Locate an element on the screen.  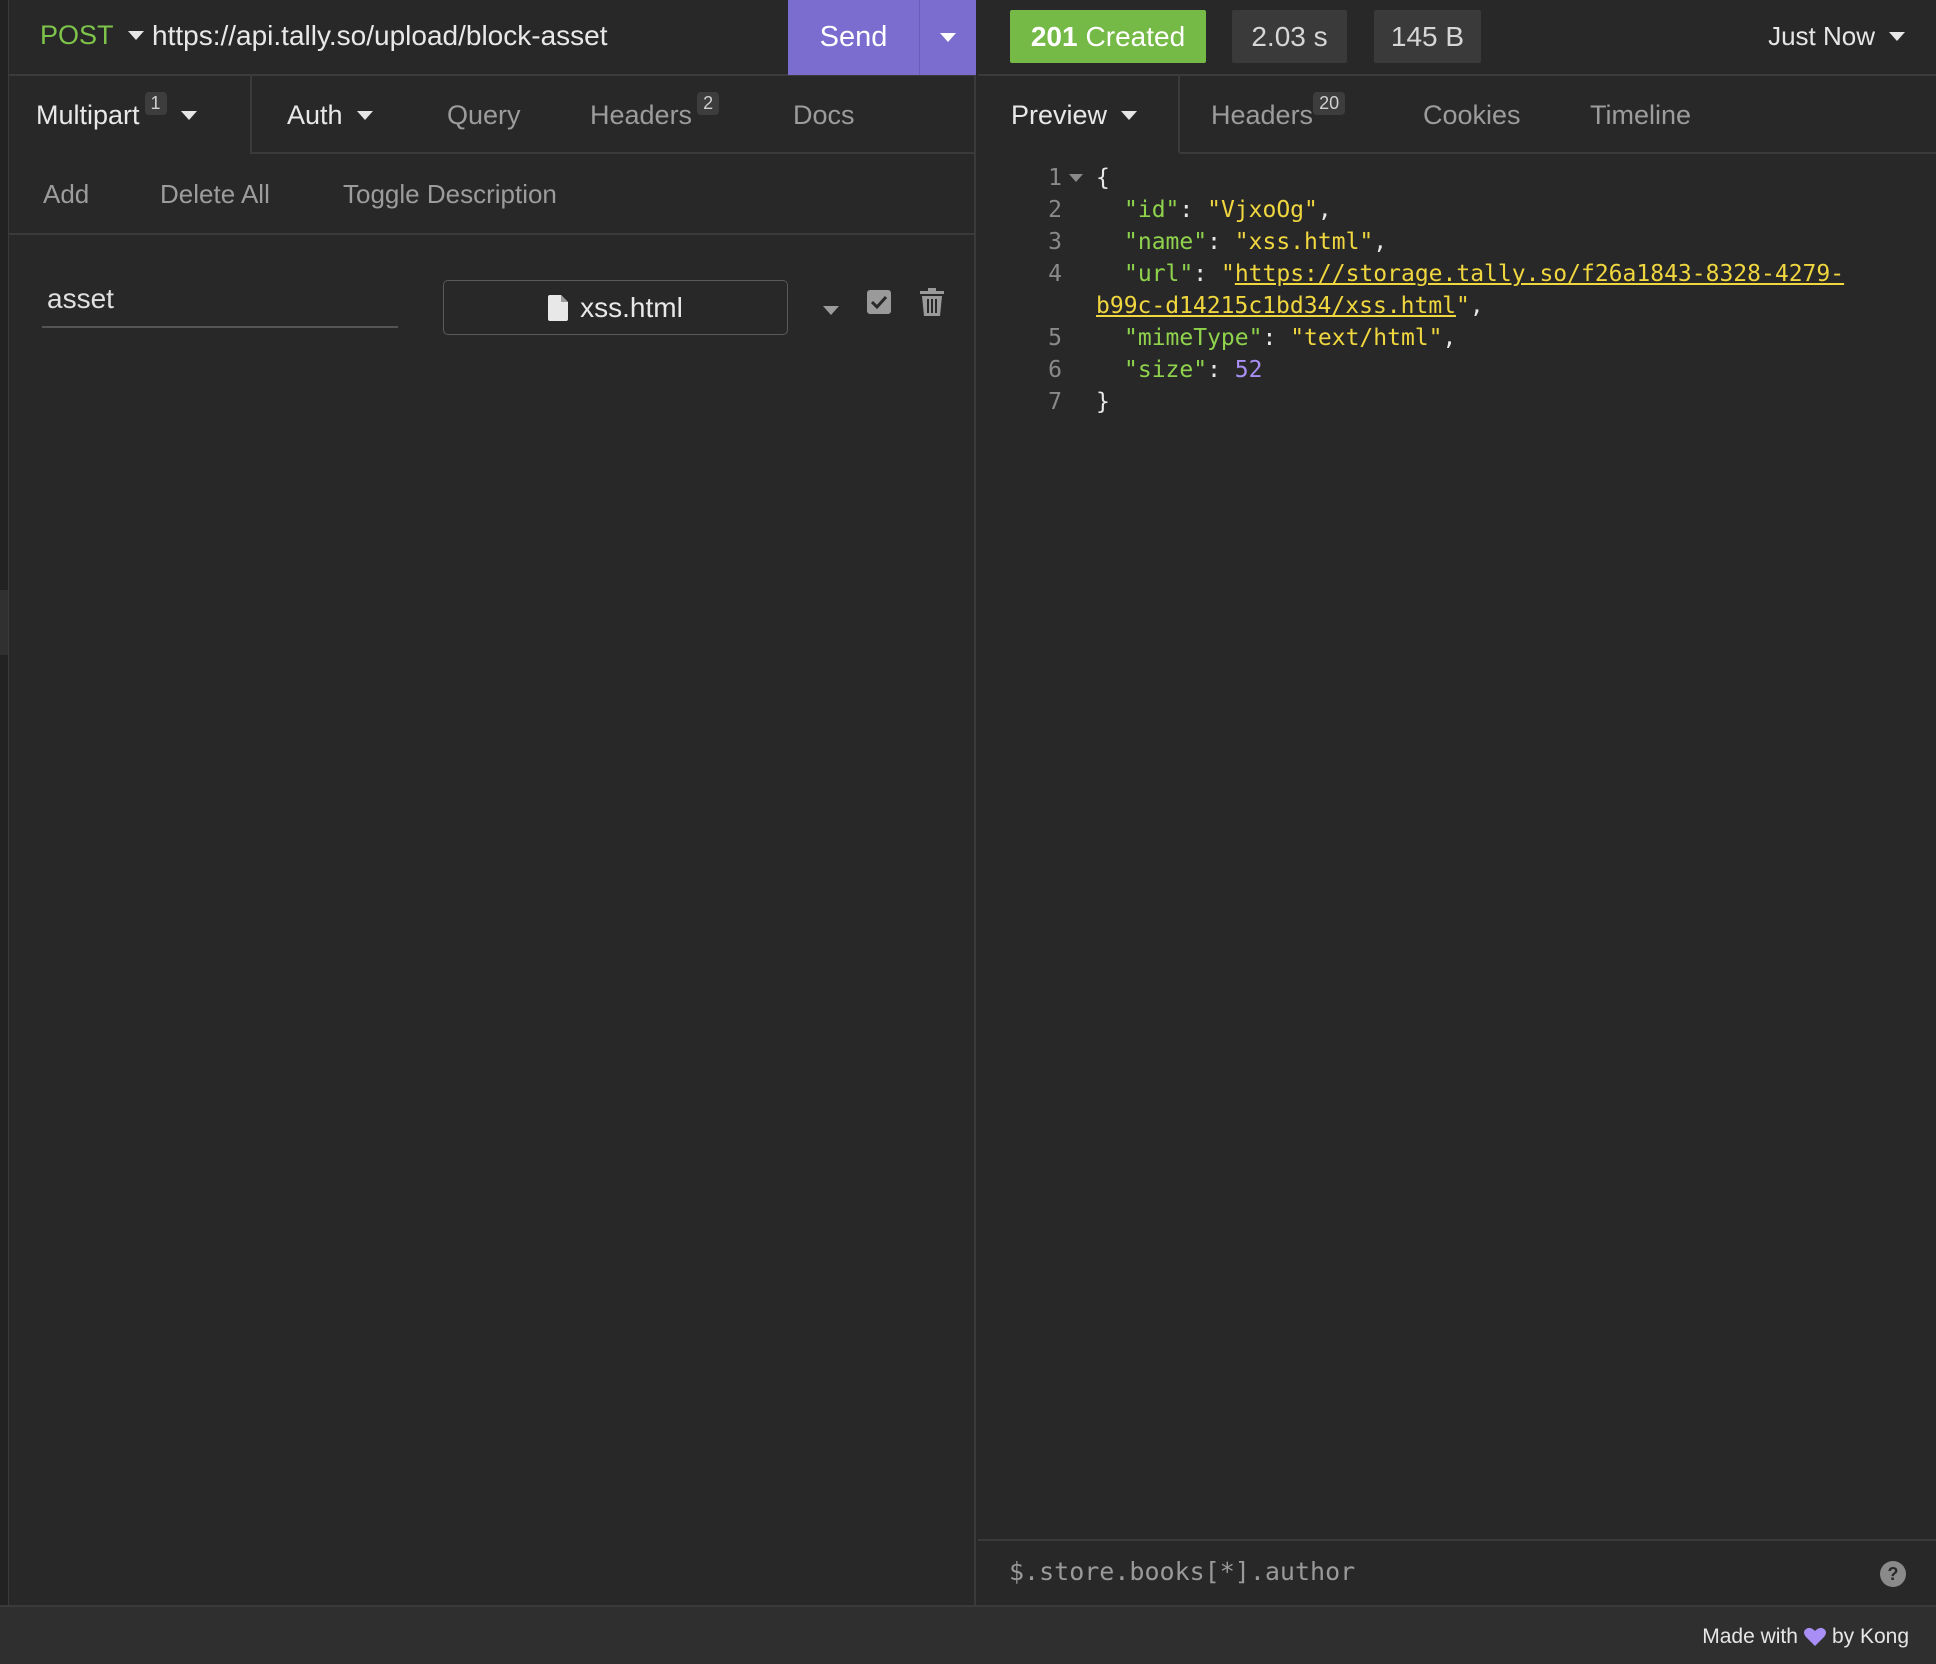
tab-query-label: Query is located at coordinates (484, 114).